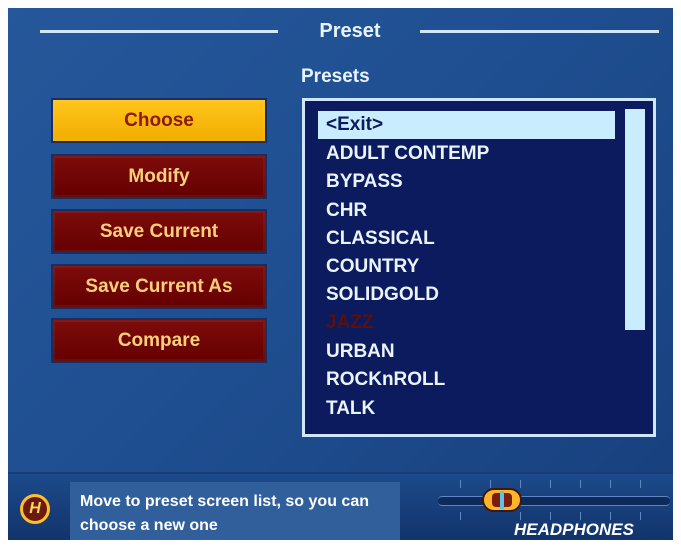 The width and height of the screenshot is (681, 546). I want to click on preset-item-adult-contemp: ADULT CONTEMP, so click(466, 154).